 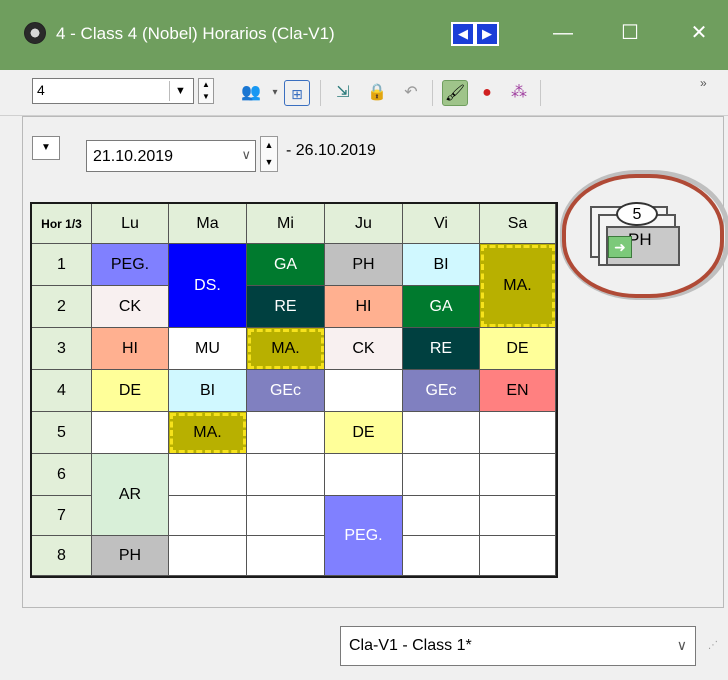 What do you see at coordinates (195, 33) in the screenshot?
I see `window-title: 4 - Class 4 (Nobel) Horarios (Cla-V1)` at bounding box center [195, 33].